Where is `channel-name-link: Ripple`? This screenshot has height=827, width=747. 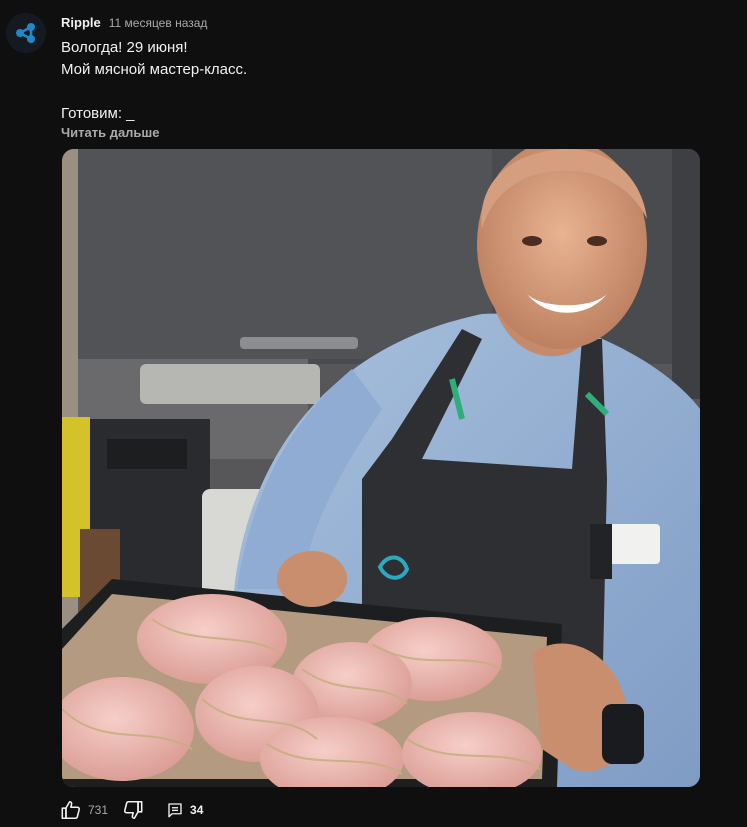
channel-name-link: Ripple is located at coordinates (81, 22).